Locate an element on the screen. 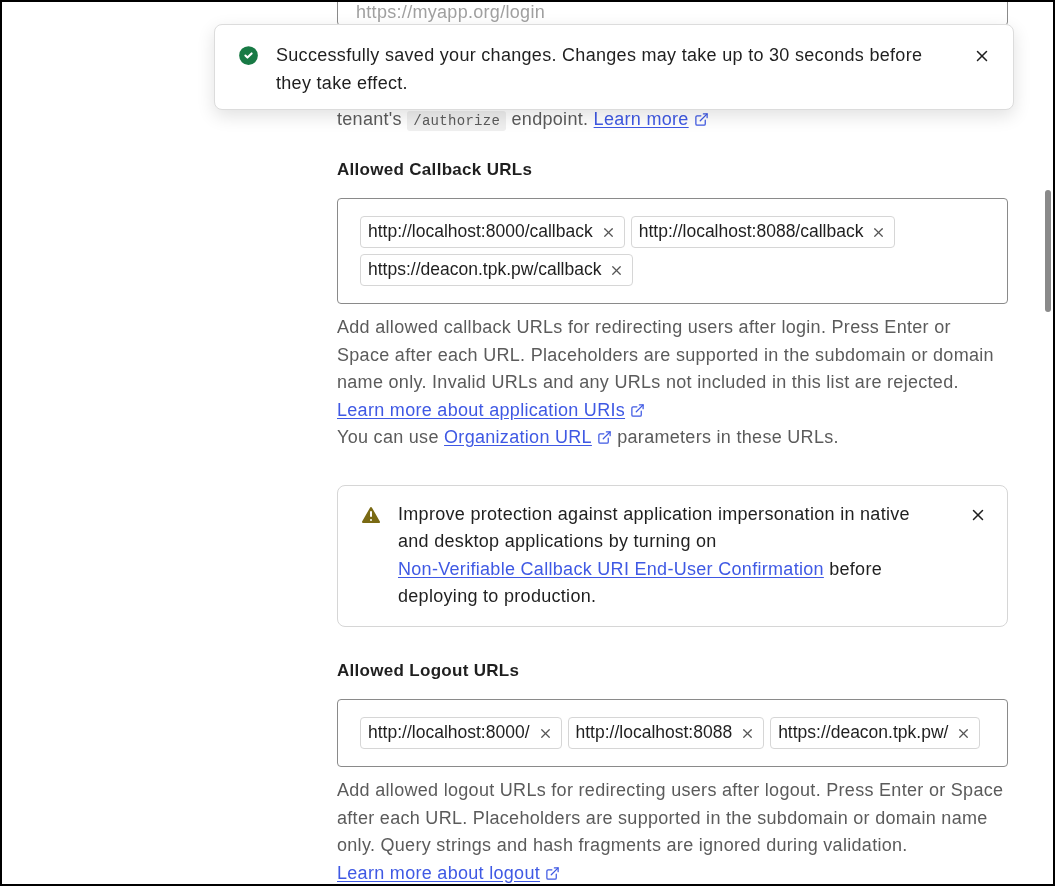 This screenshot has width=1055, height=886. url-tag: http://localhost:8000/callback is located at coordinates (492, 232).